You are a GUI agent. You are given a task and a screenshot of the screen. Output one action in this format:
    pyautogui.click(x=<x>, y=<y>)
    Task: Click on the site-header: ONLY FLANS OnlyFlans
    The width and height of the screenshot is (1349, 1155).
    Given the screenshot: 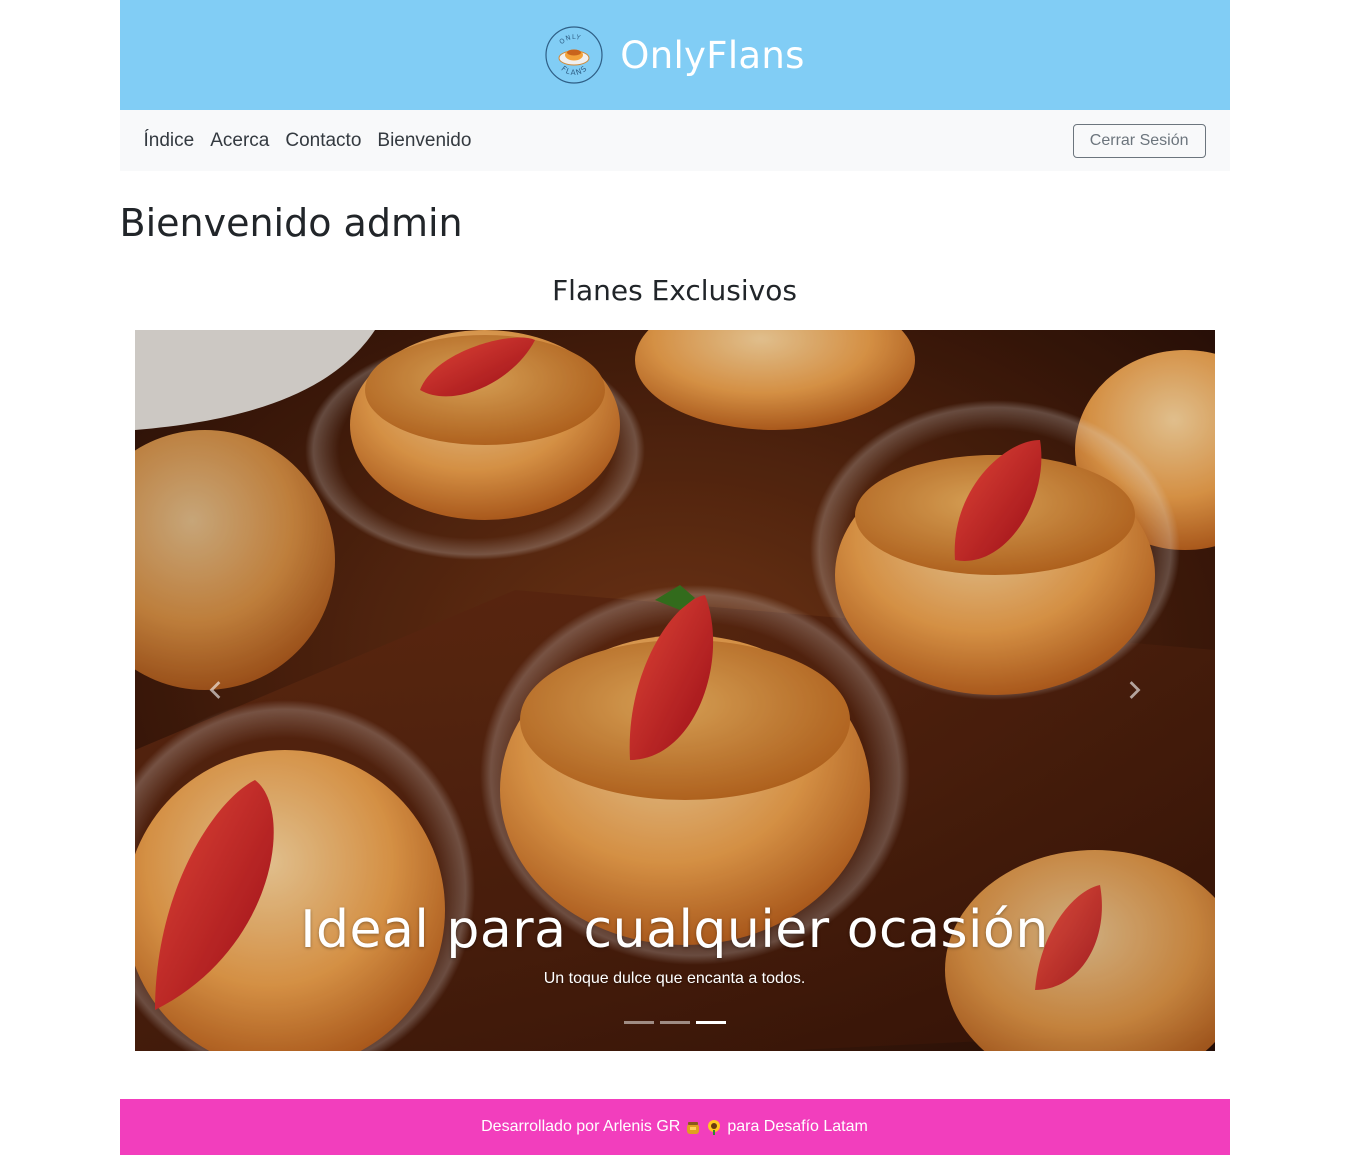 What is the action you would take?
    pyautogui.click(x=674, y=55)
    